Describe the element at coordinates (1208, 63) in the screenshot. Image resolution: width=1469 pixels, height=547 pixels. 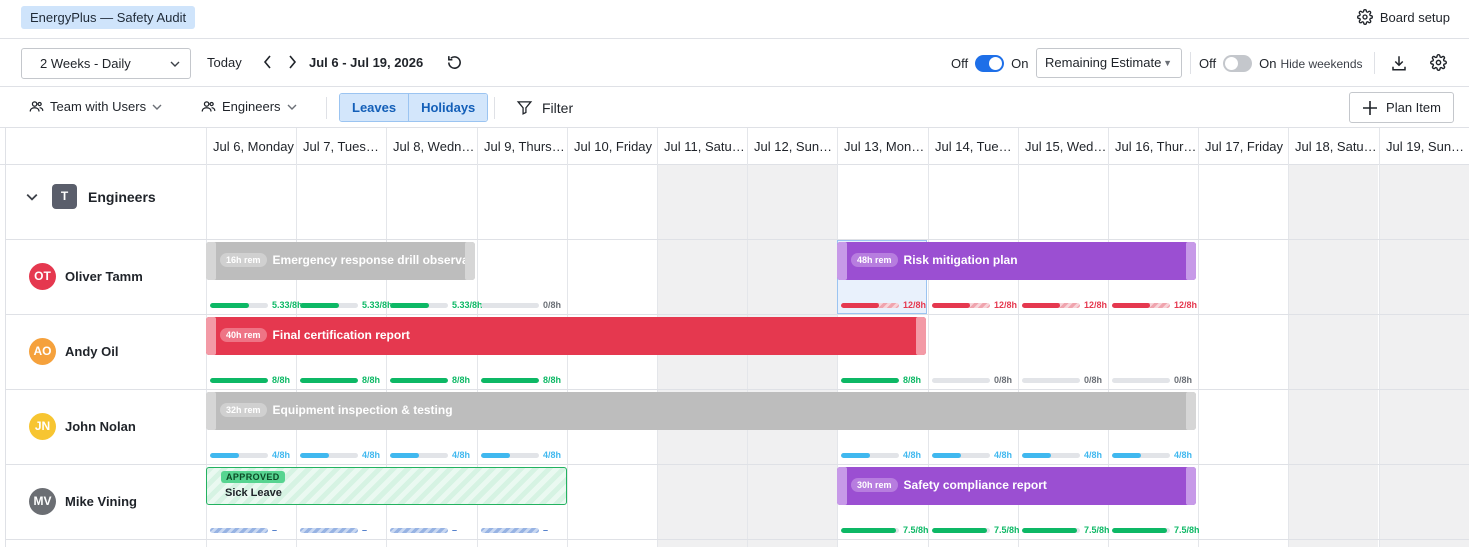
I see `toggle2-off-label: Off` at that location.